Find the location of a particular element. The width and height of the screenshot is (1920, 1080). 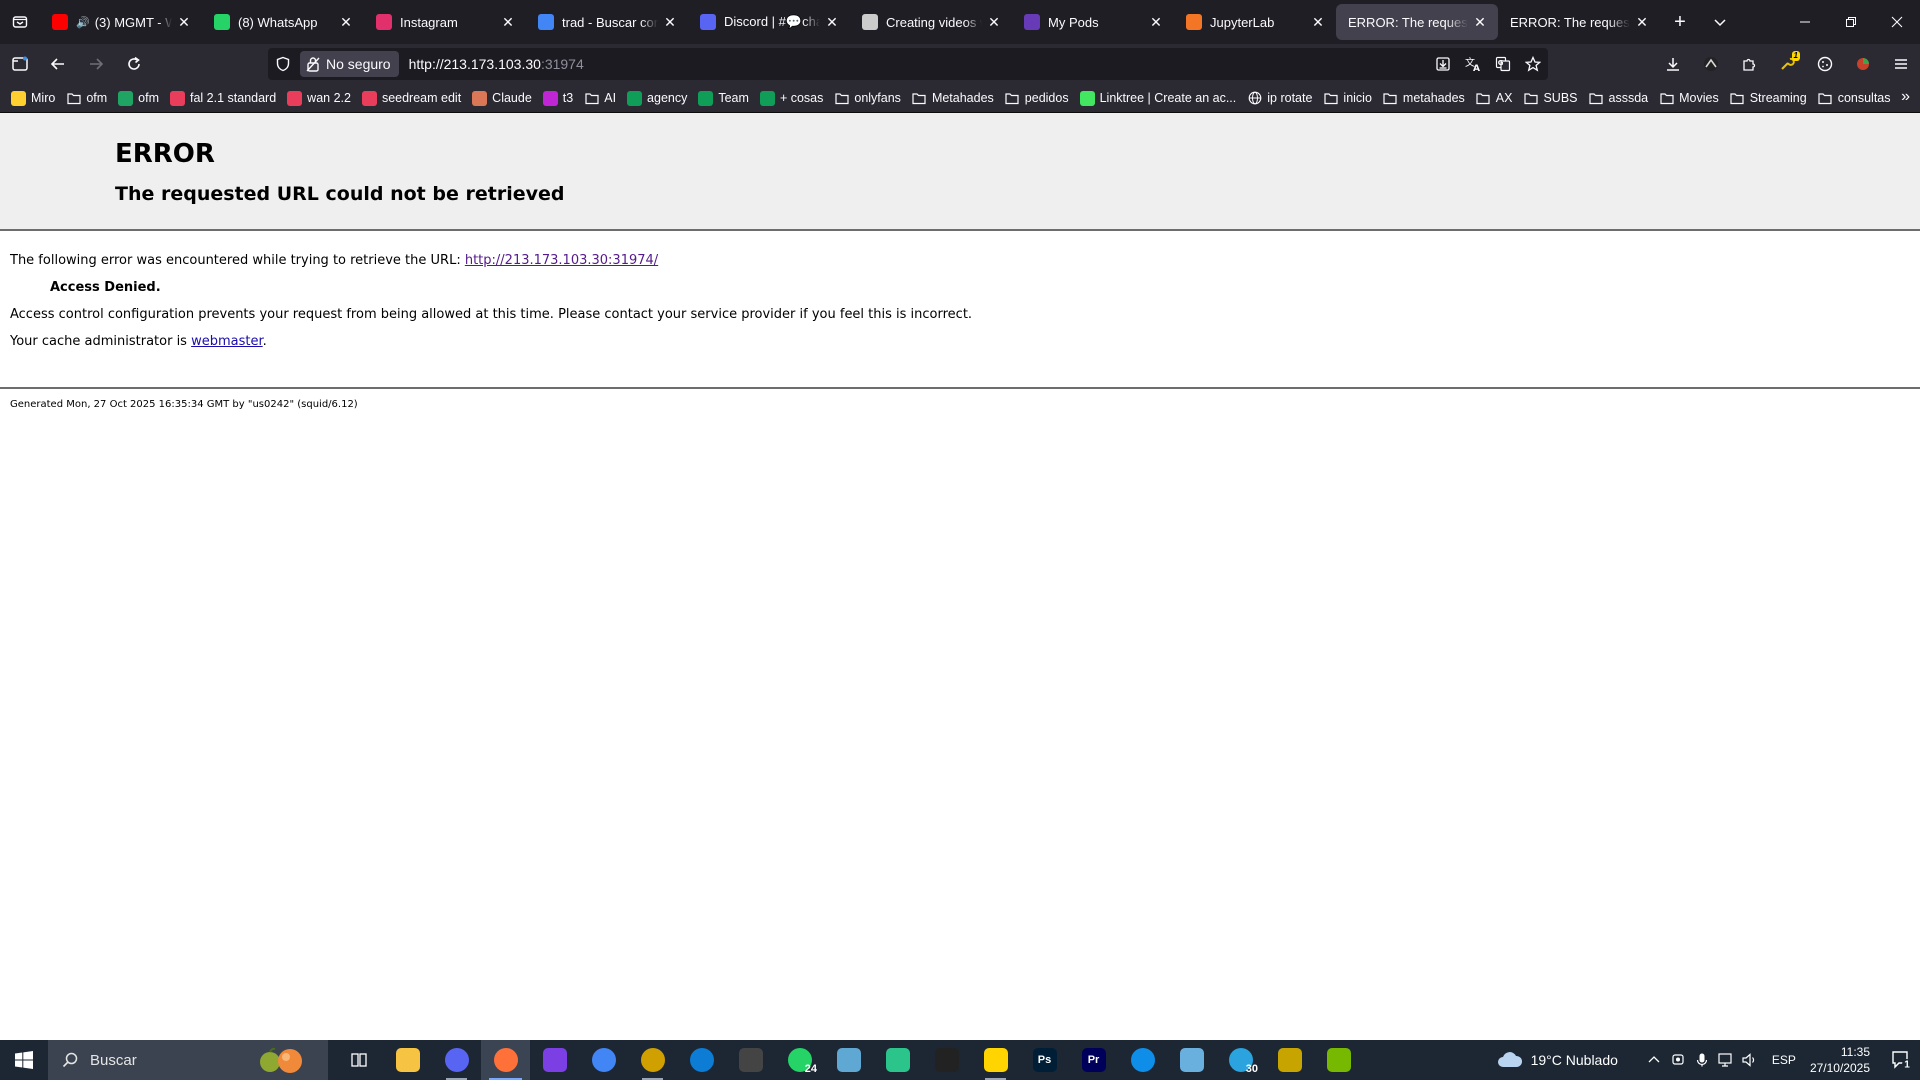

bookmark-item: Claude is located at coordinates (502, 98).